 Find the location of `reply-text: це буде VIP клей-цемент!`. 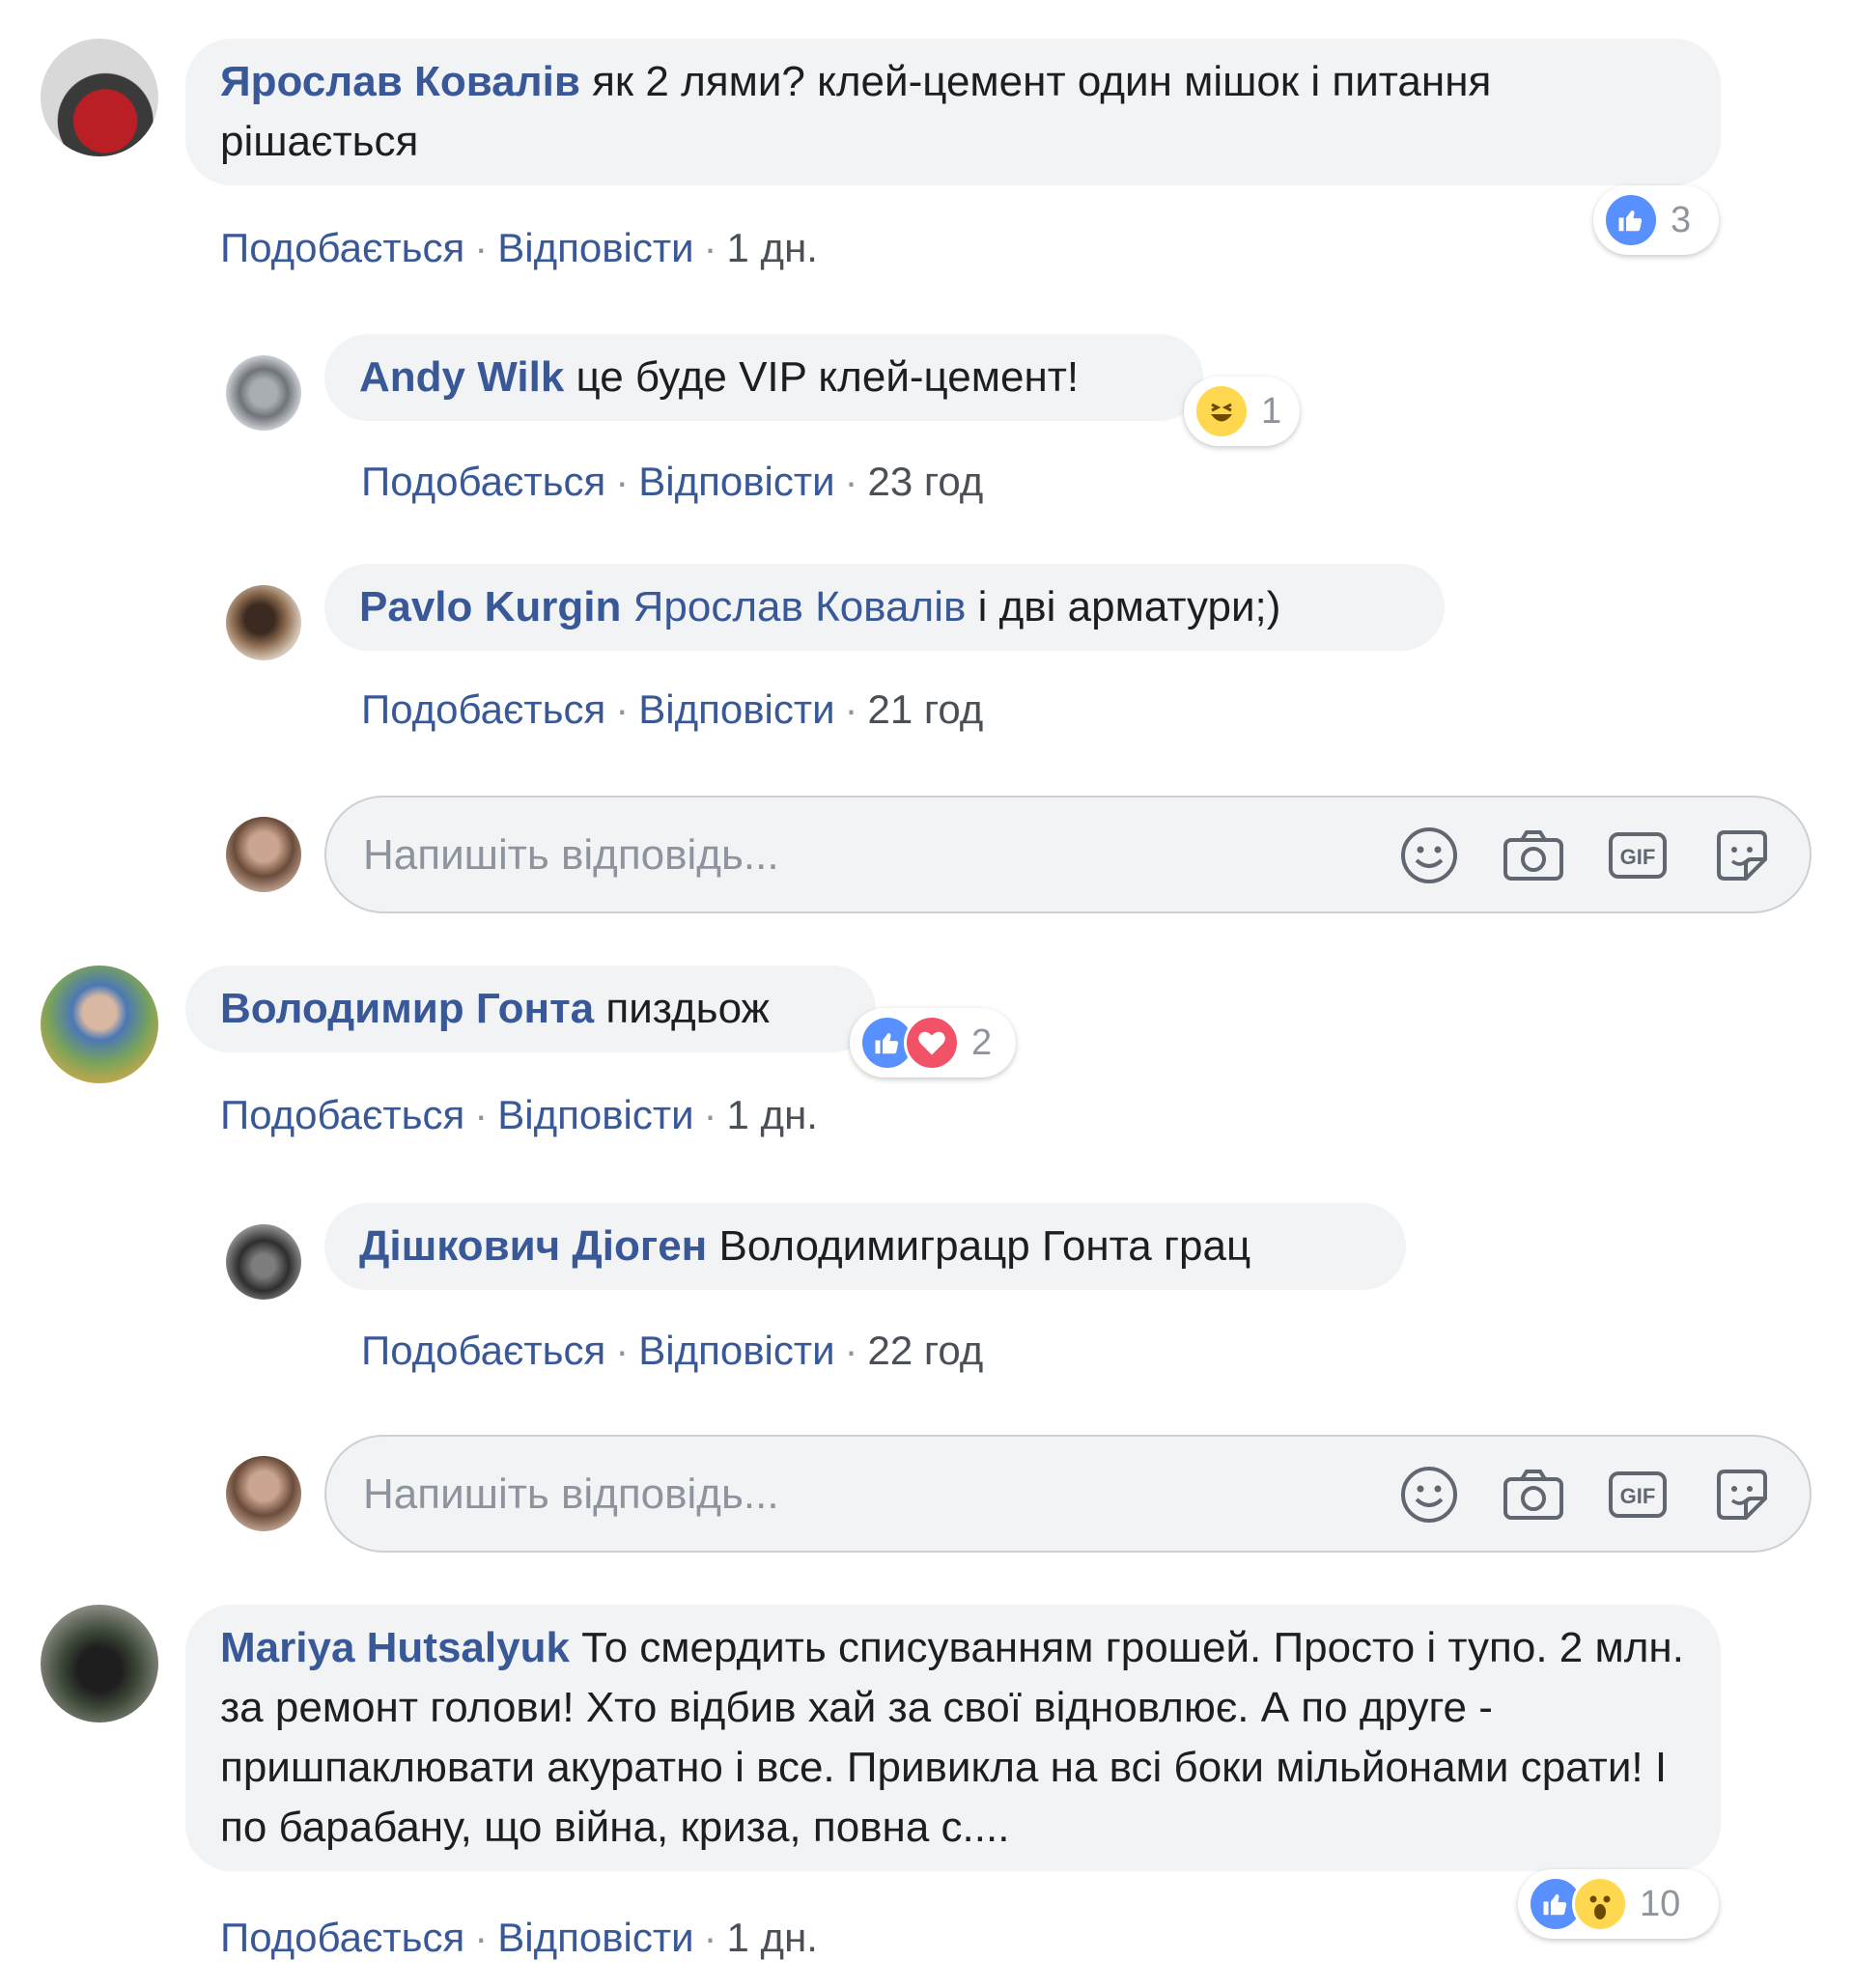

reply-text: це буде VIP клей-цемент! is located at coordinates (828, 377).